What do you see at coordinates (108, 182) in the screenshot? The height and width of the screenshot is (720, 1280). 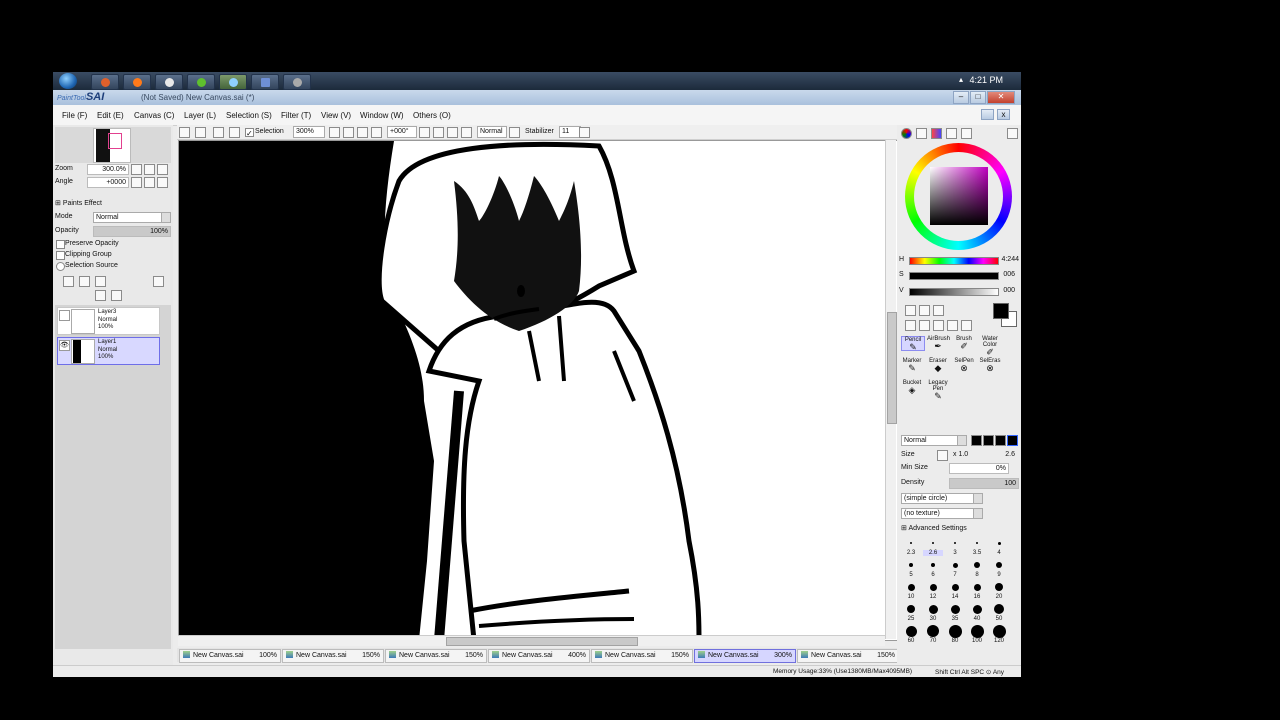 I see `nav-angle-slider: +0000` at bounding box center [108, 182].